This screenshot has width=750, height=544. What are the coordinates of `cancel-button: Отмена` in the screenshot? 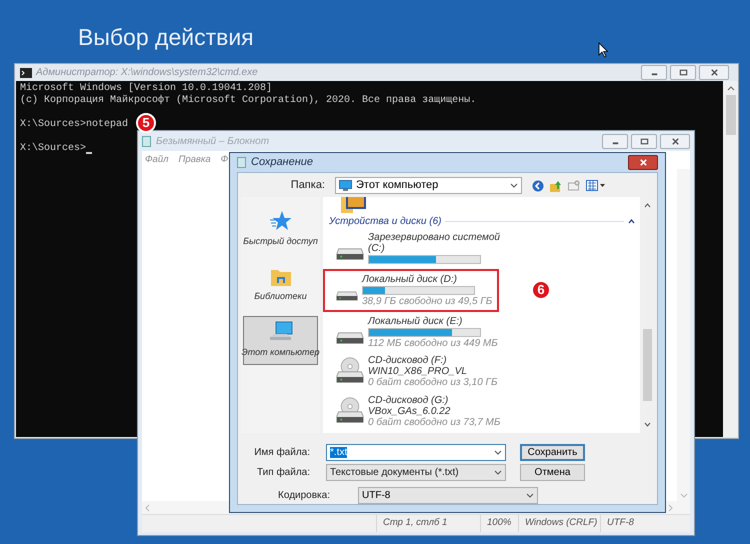 It's located at (552, 472).